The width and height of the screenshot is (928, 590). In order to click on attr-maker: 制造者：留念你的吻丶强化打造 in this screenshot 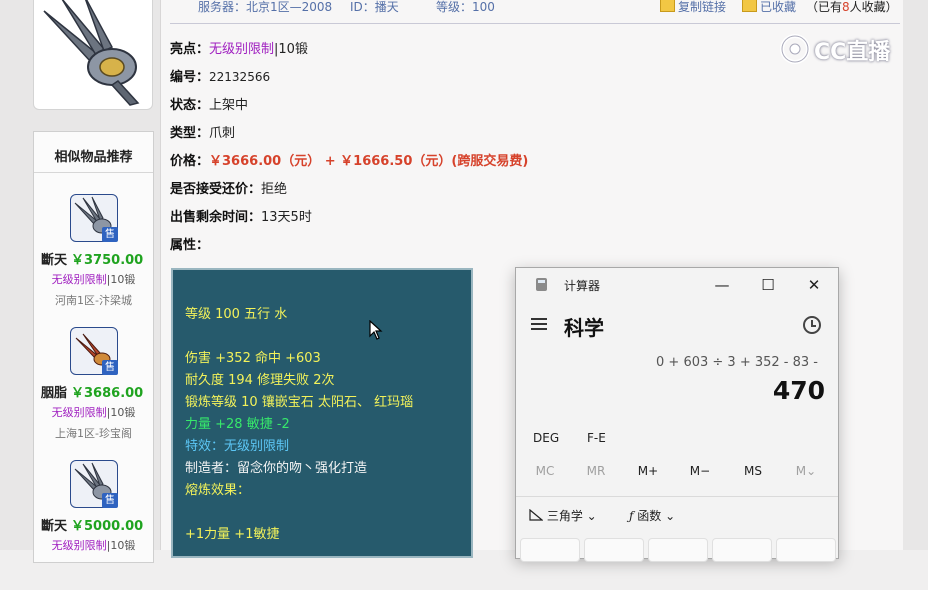, I will do `click(276, 468)`.